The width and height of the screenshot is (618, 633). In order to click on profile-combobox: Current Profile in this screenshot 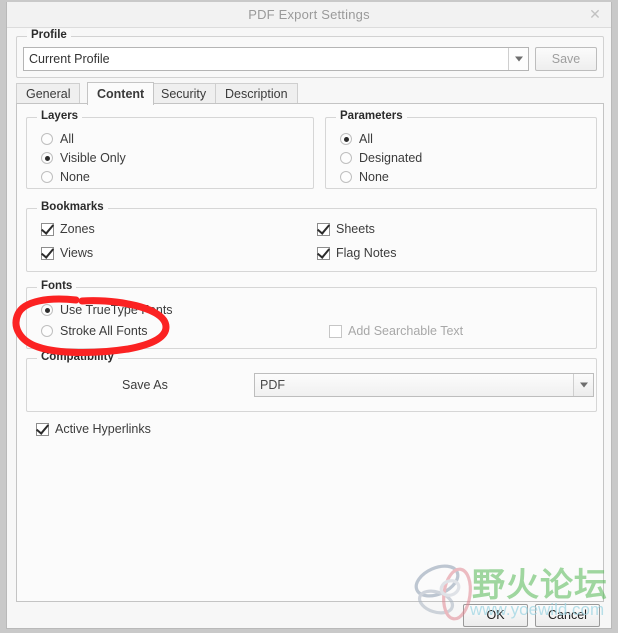, I will do `click(276, 59)`.